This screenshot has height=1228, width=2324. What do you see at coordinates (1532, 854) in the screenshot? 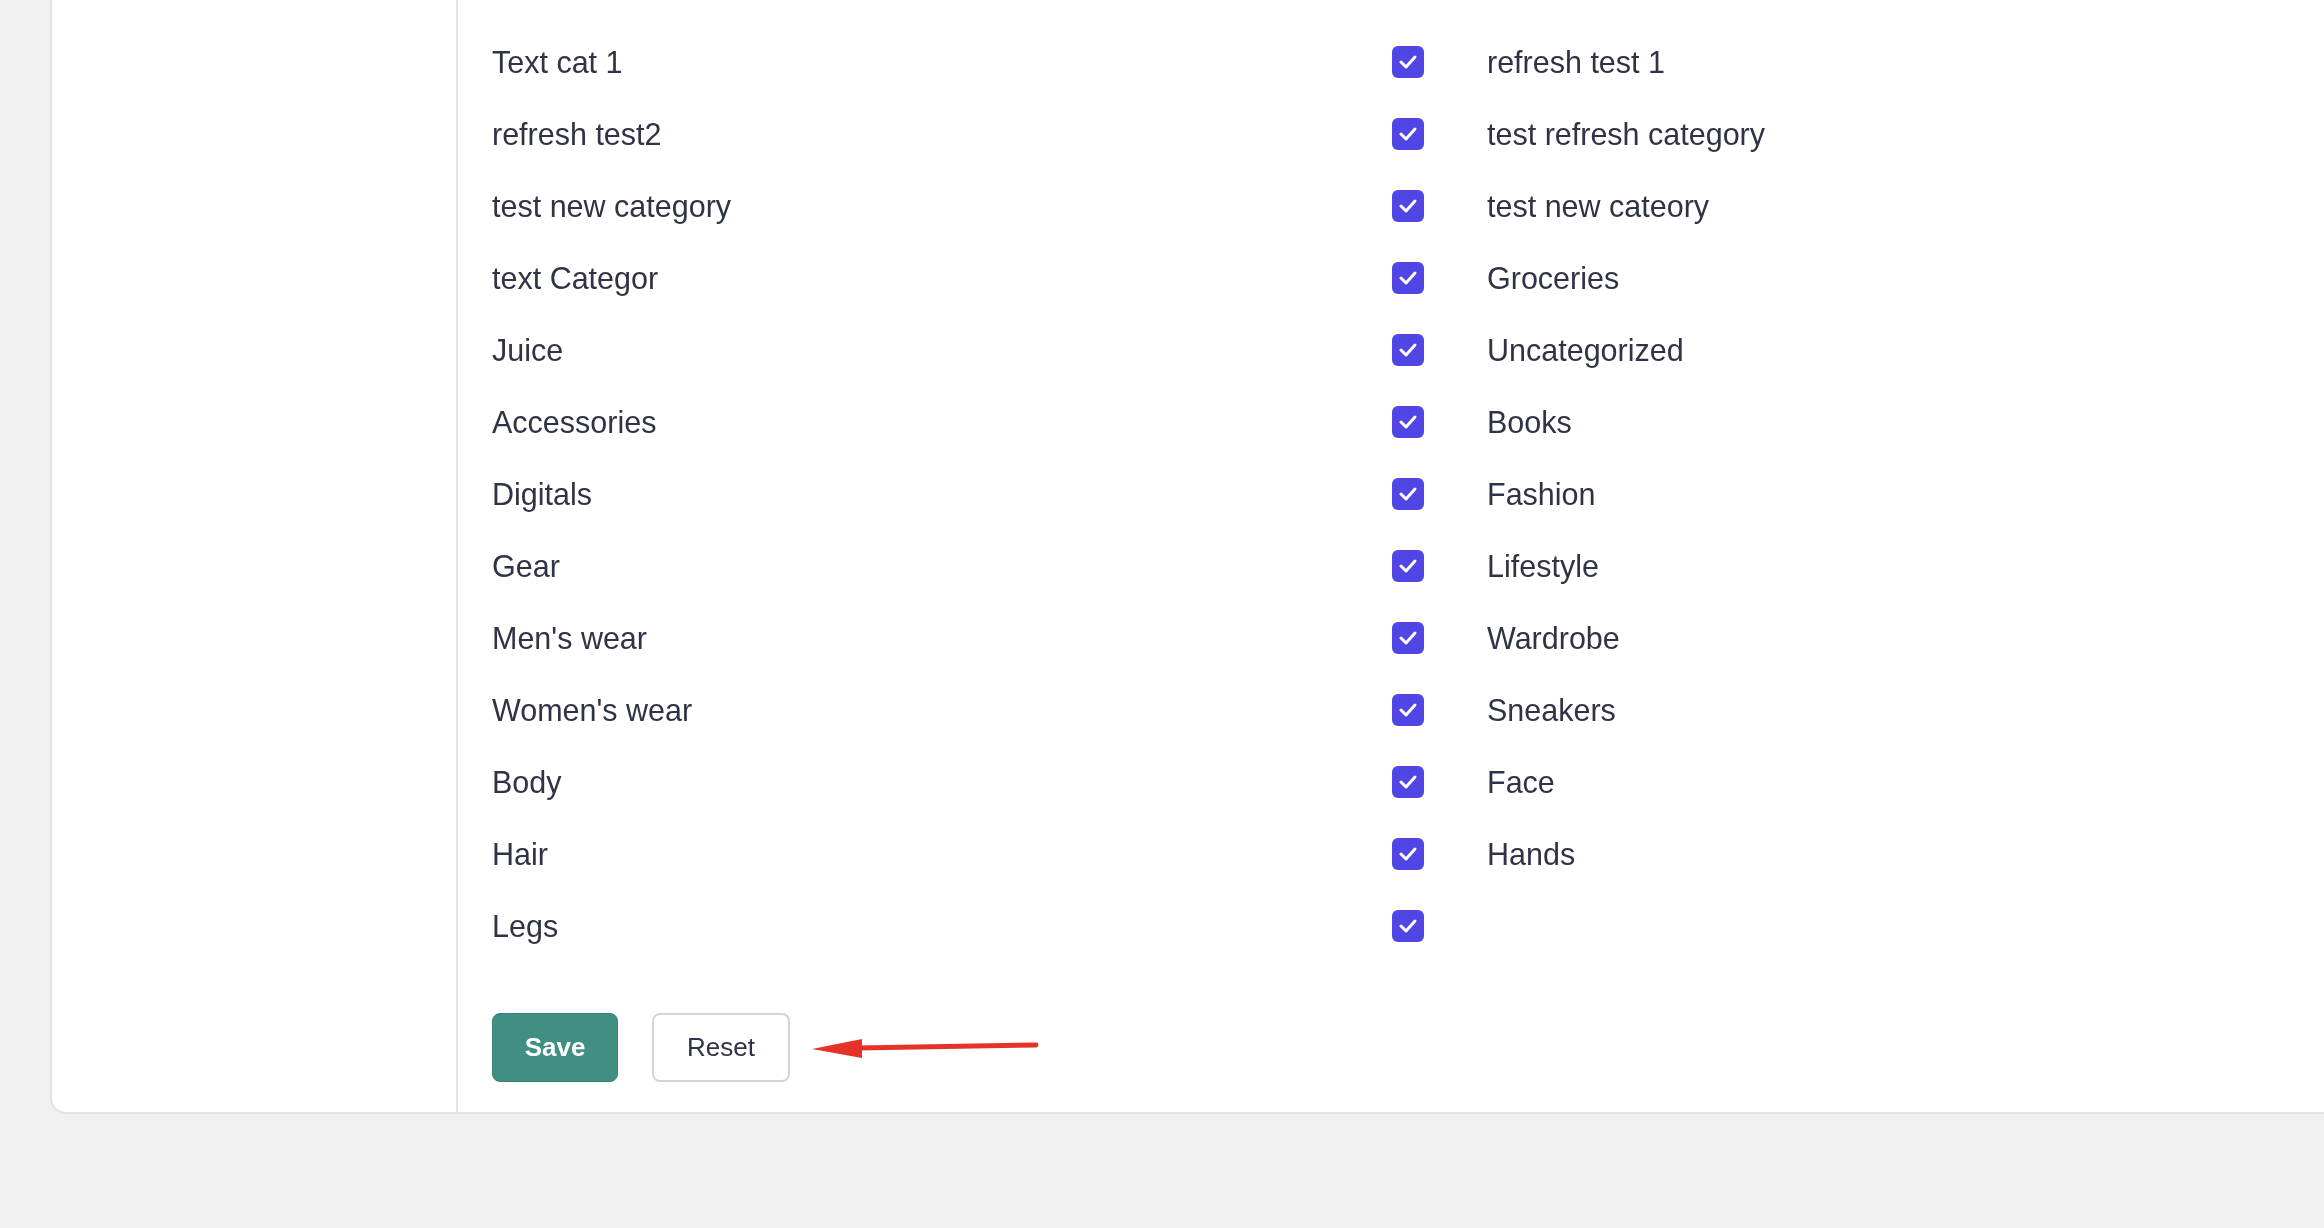
I see `category-label: Hands` at bounding box center [1532, 854].